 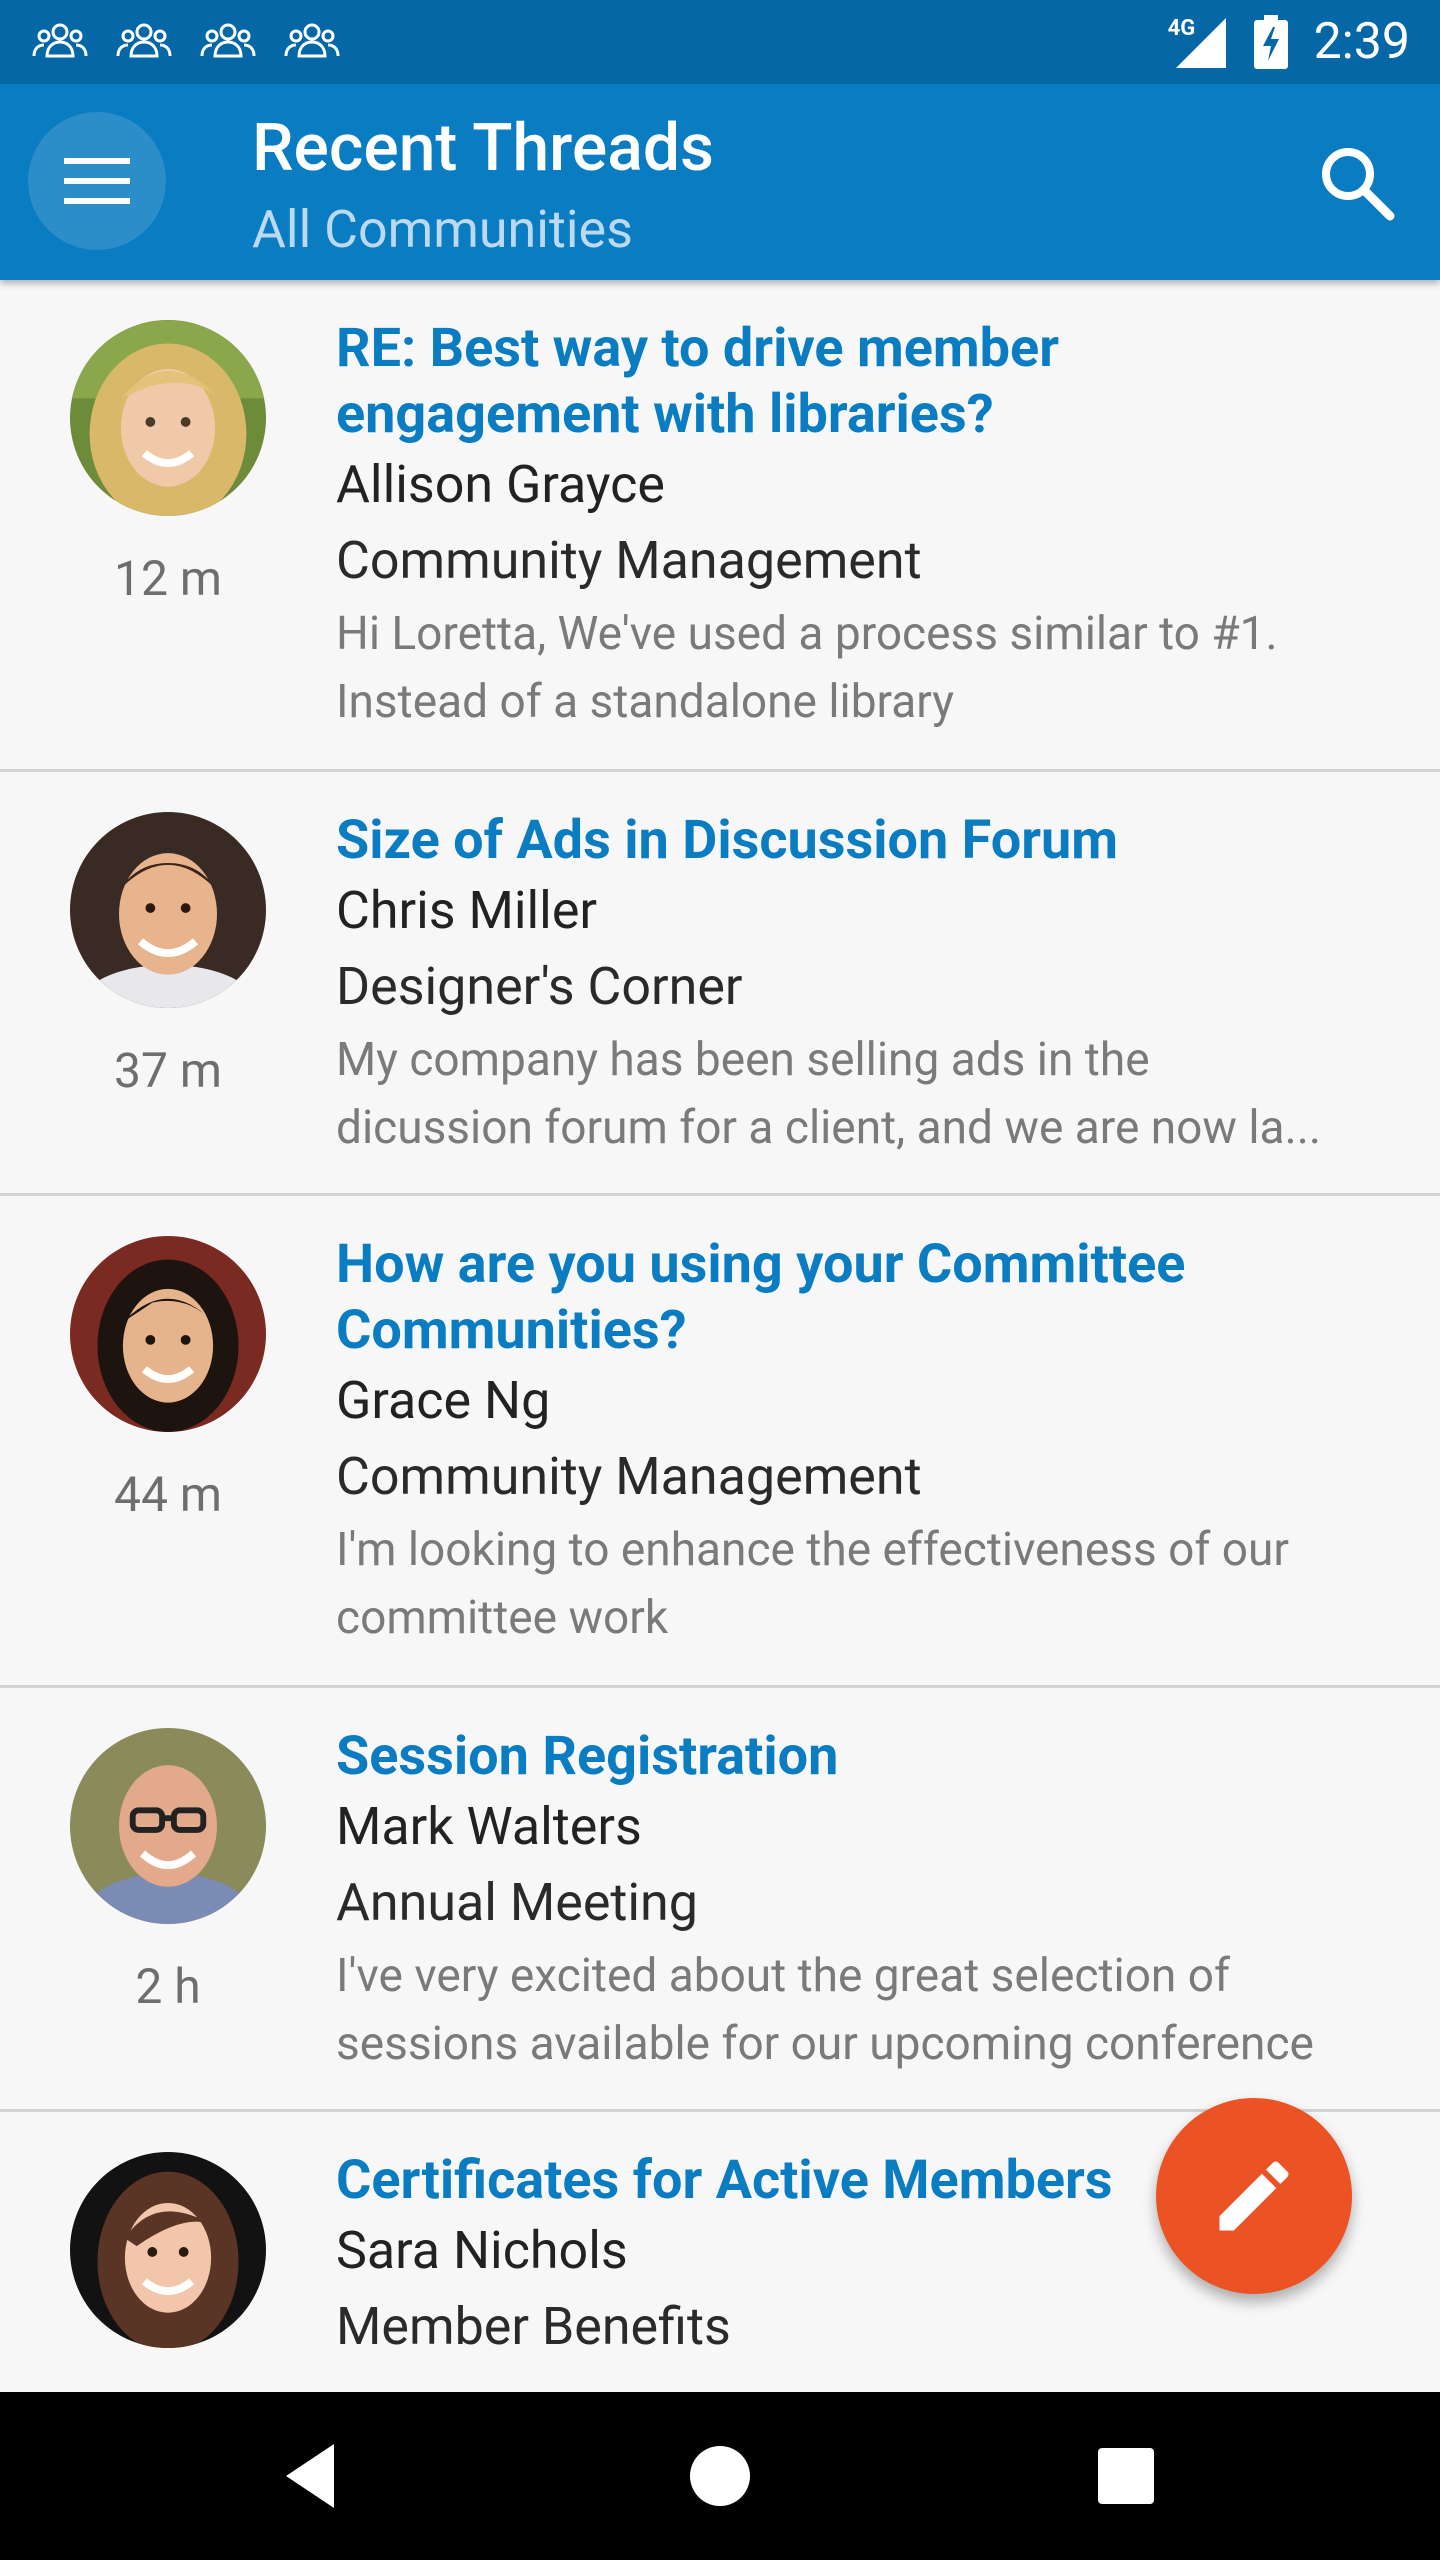 I want to click on status-indicators: 4G 2:39, so click(x=1289, y=42).